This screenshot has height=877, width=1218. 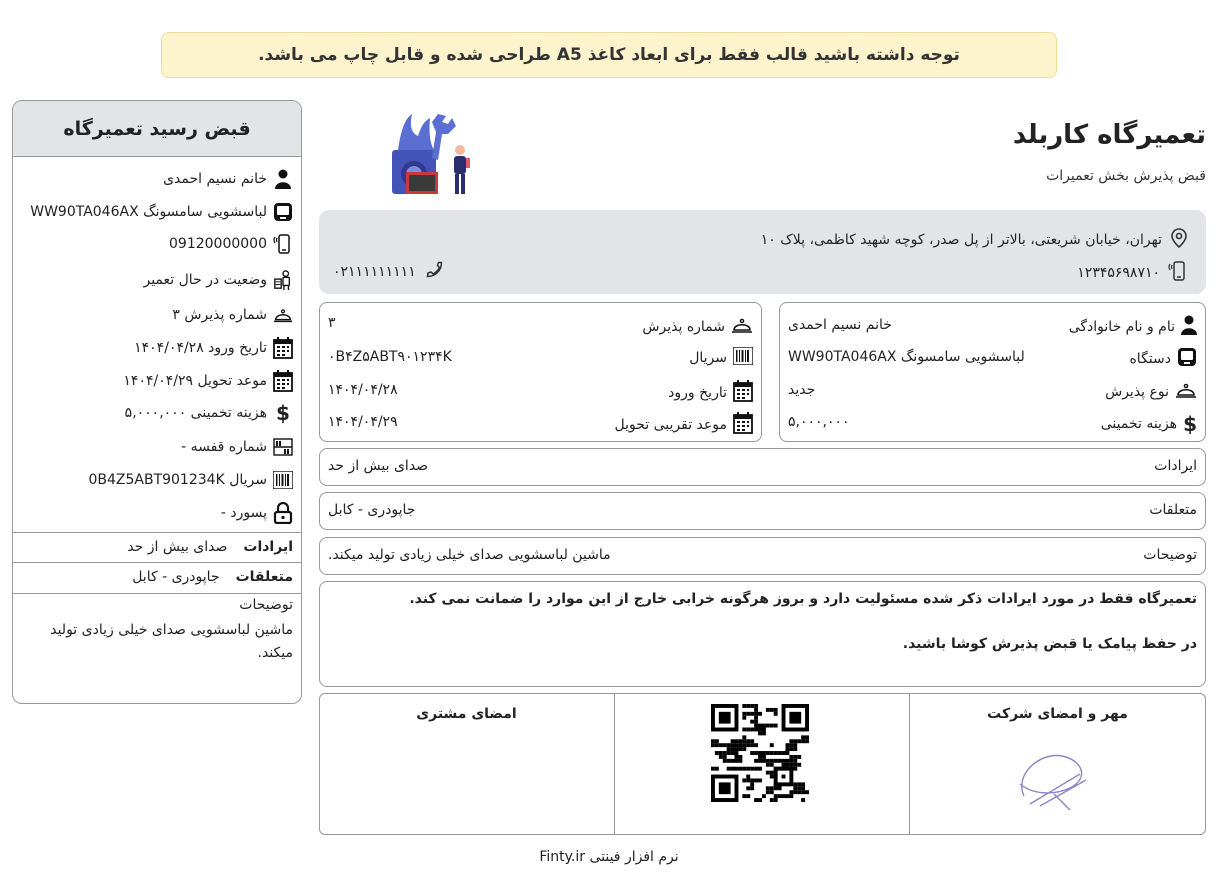 What do you see at coordinates (363, 390) in the screenshot?
I see `entry-value: ۱۴۰۴/۰۴/۲۸` at bounding box center [363, 390].